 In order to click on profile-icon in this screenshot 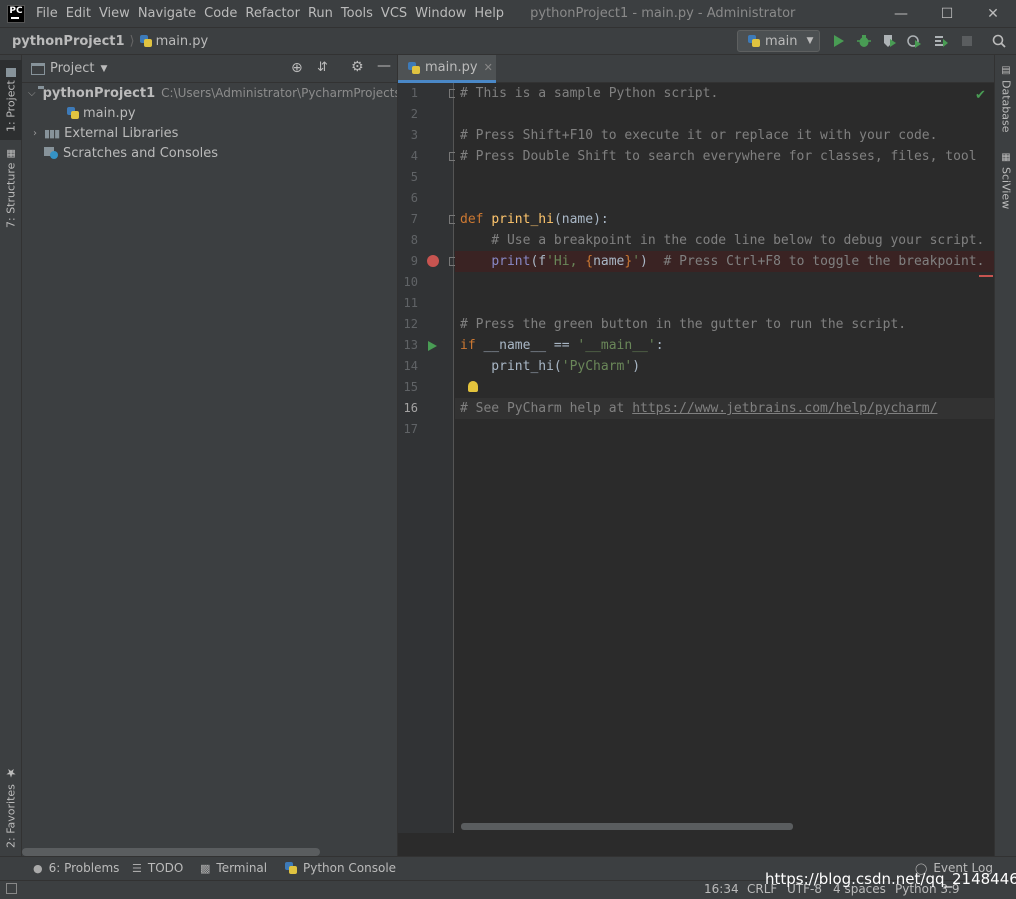, I will do `click(914, 41)`.